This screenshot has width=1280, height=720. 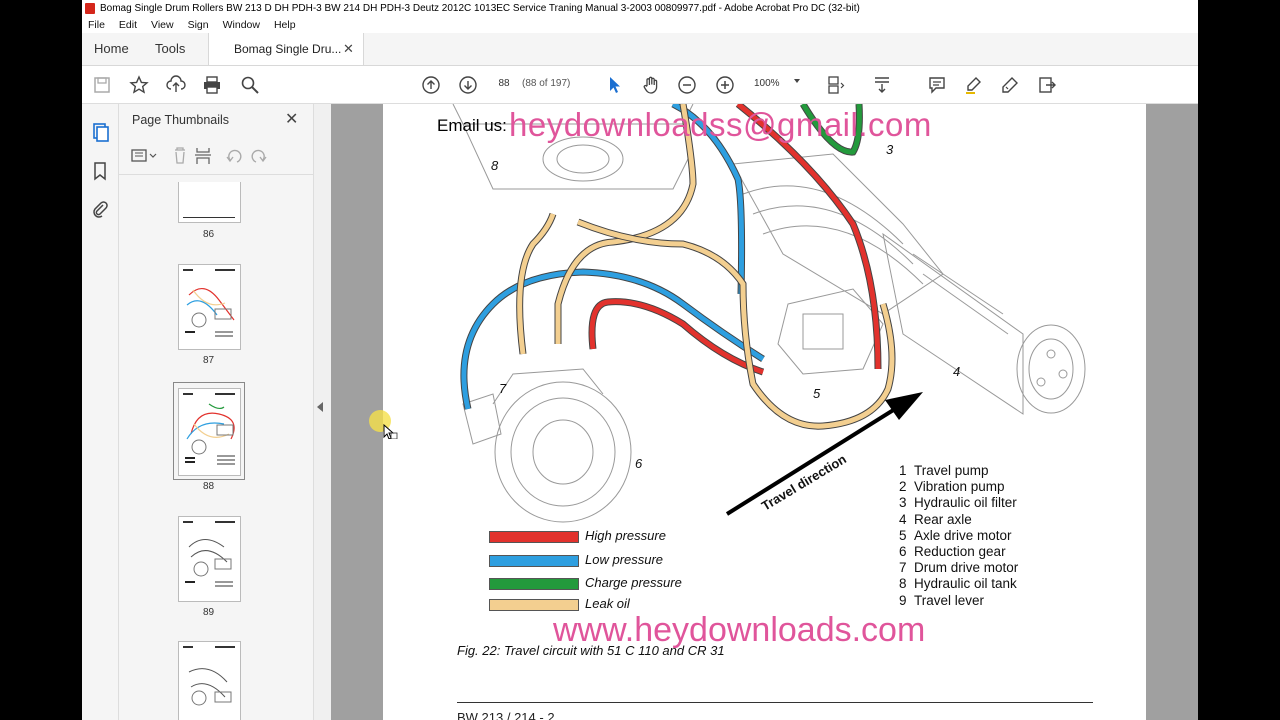 I want to click on highlight-icon, so click(x=973, y=85).